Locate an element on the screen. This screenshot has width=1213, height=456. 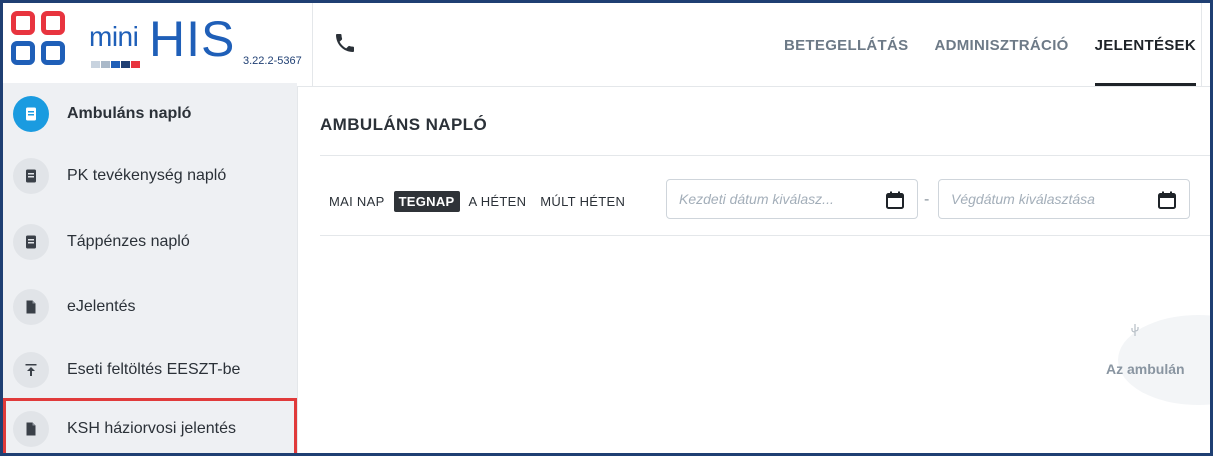
sidebar-item-pk-tevekenyseg-naplo: PK tevékenység napló is located at coordinates (150, 176).